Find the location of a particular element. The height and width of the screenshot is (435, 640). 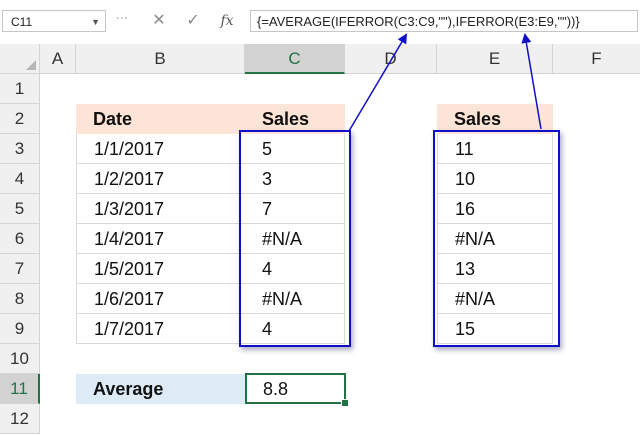

row-header-5: 5 is located at coordinates (20, 209).